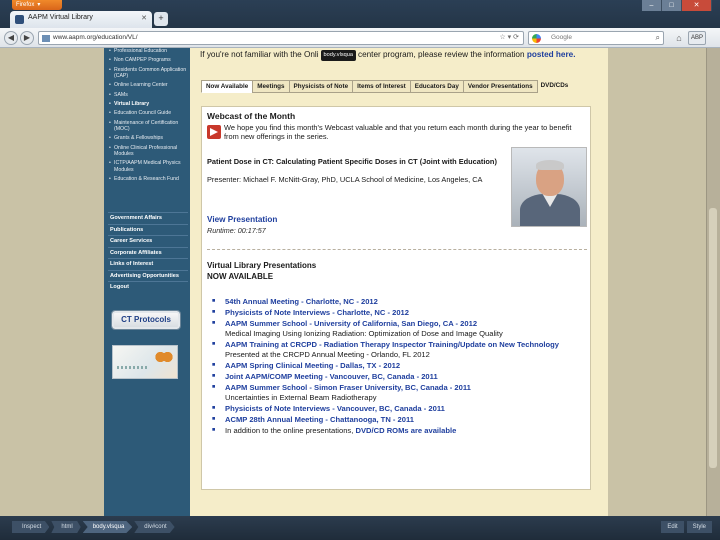  Describe the element at coordinates (66, 527) in the screenshot. I see `inspector-crumb: html` at that location.